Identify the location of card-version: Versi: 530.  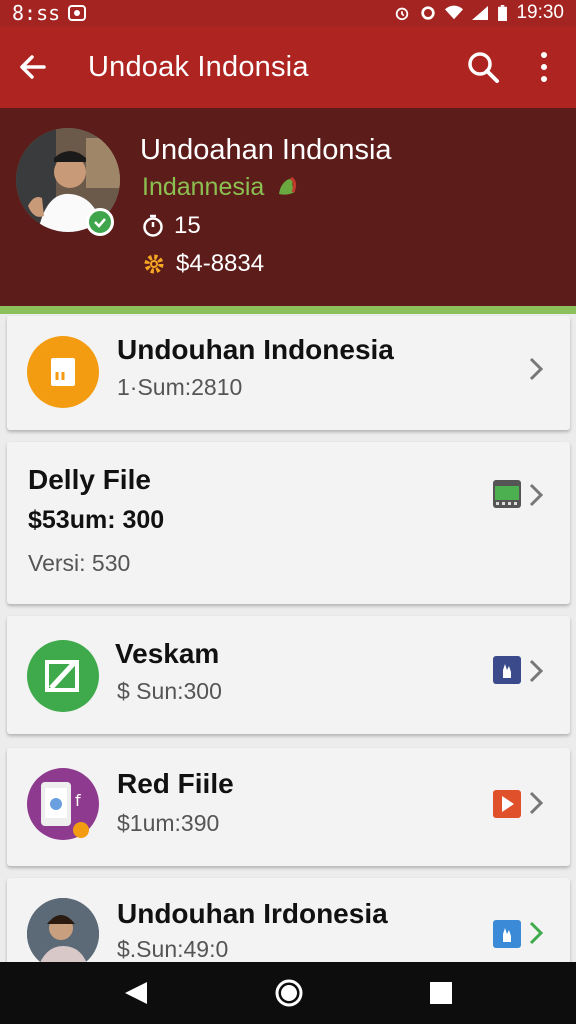
(79, 563).